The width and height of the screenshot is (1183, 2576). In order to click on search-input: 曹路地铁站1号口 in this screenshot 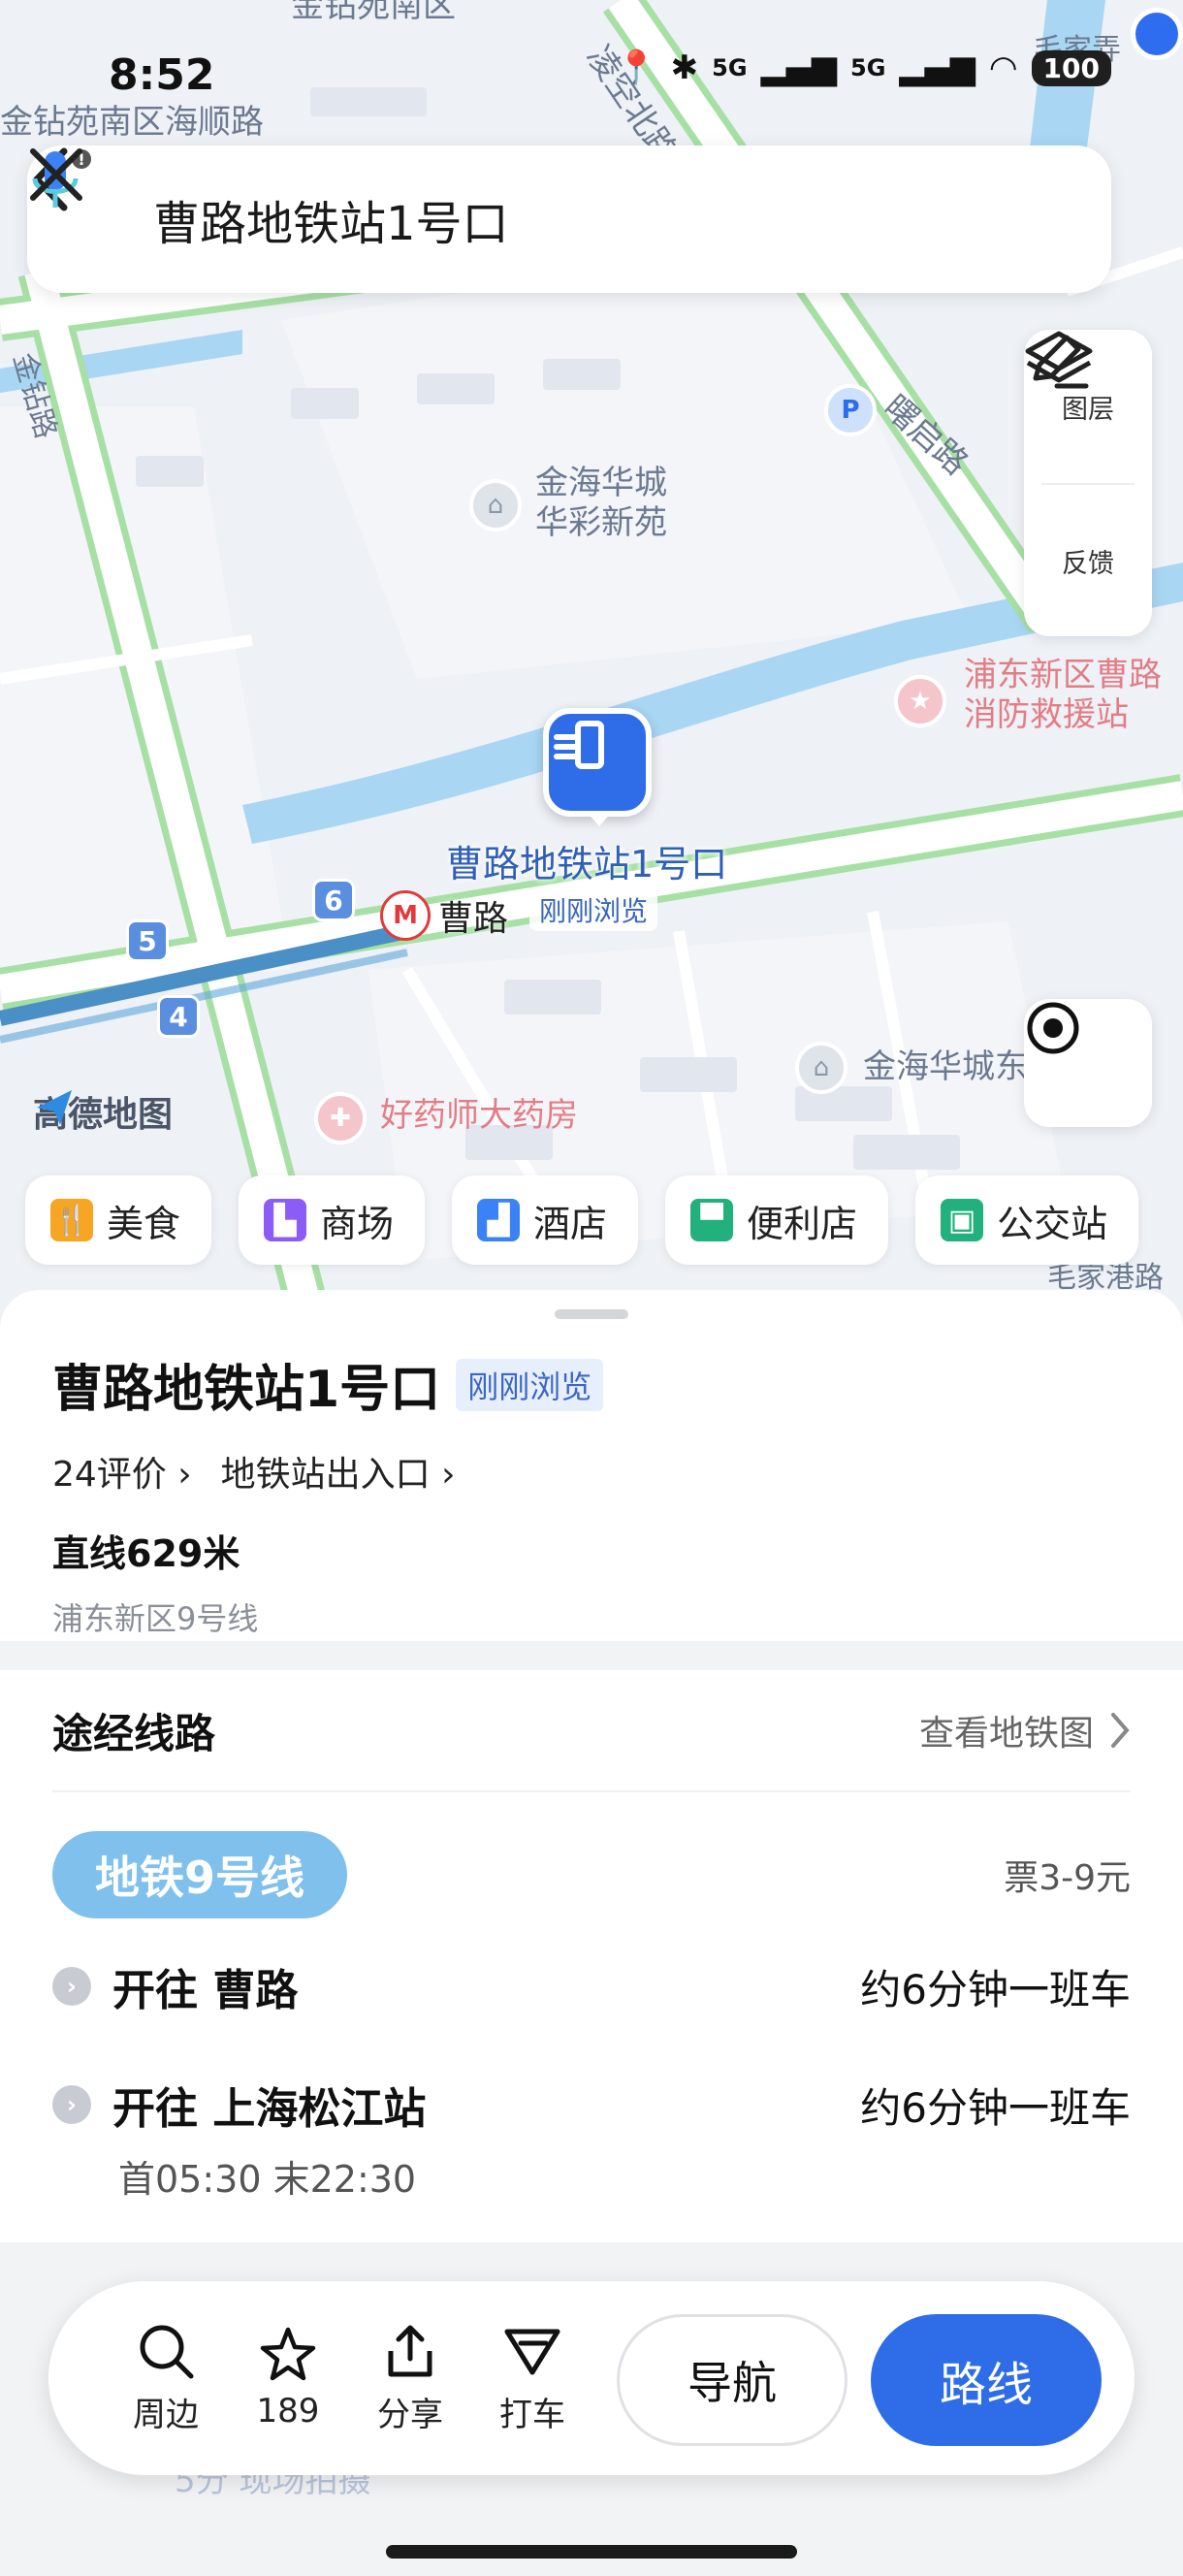, I will do `click(521, 219)`.